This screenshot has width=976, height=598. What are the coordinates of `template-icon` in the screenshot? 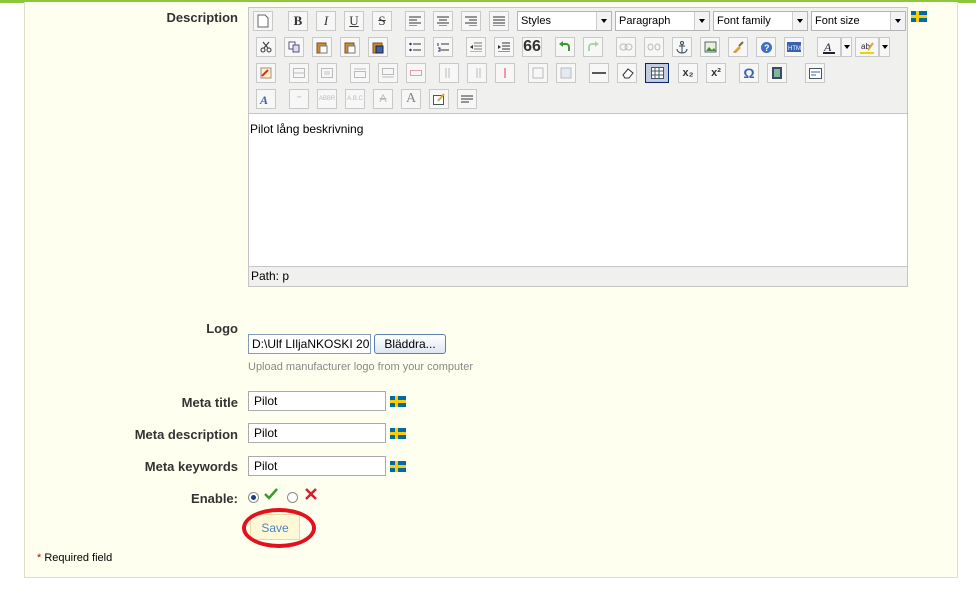 It's located at (815, 73).